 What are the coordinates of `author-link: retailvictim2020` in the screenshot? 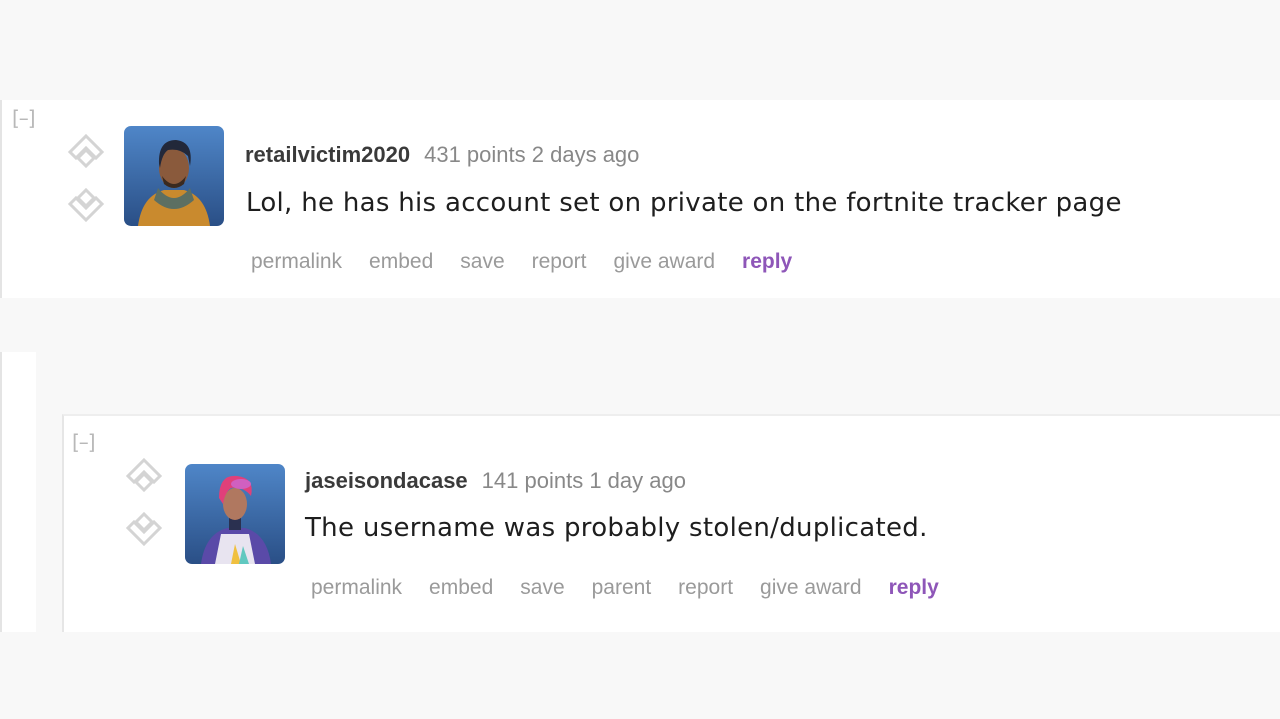 It's located at (327, 154).